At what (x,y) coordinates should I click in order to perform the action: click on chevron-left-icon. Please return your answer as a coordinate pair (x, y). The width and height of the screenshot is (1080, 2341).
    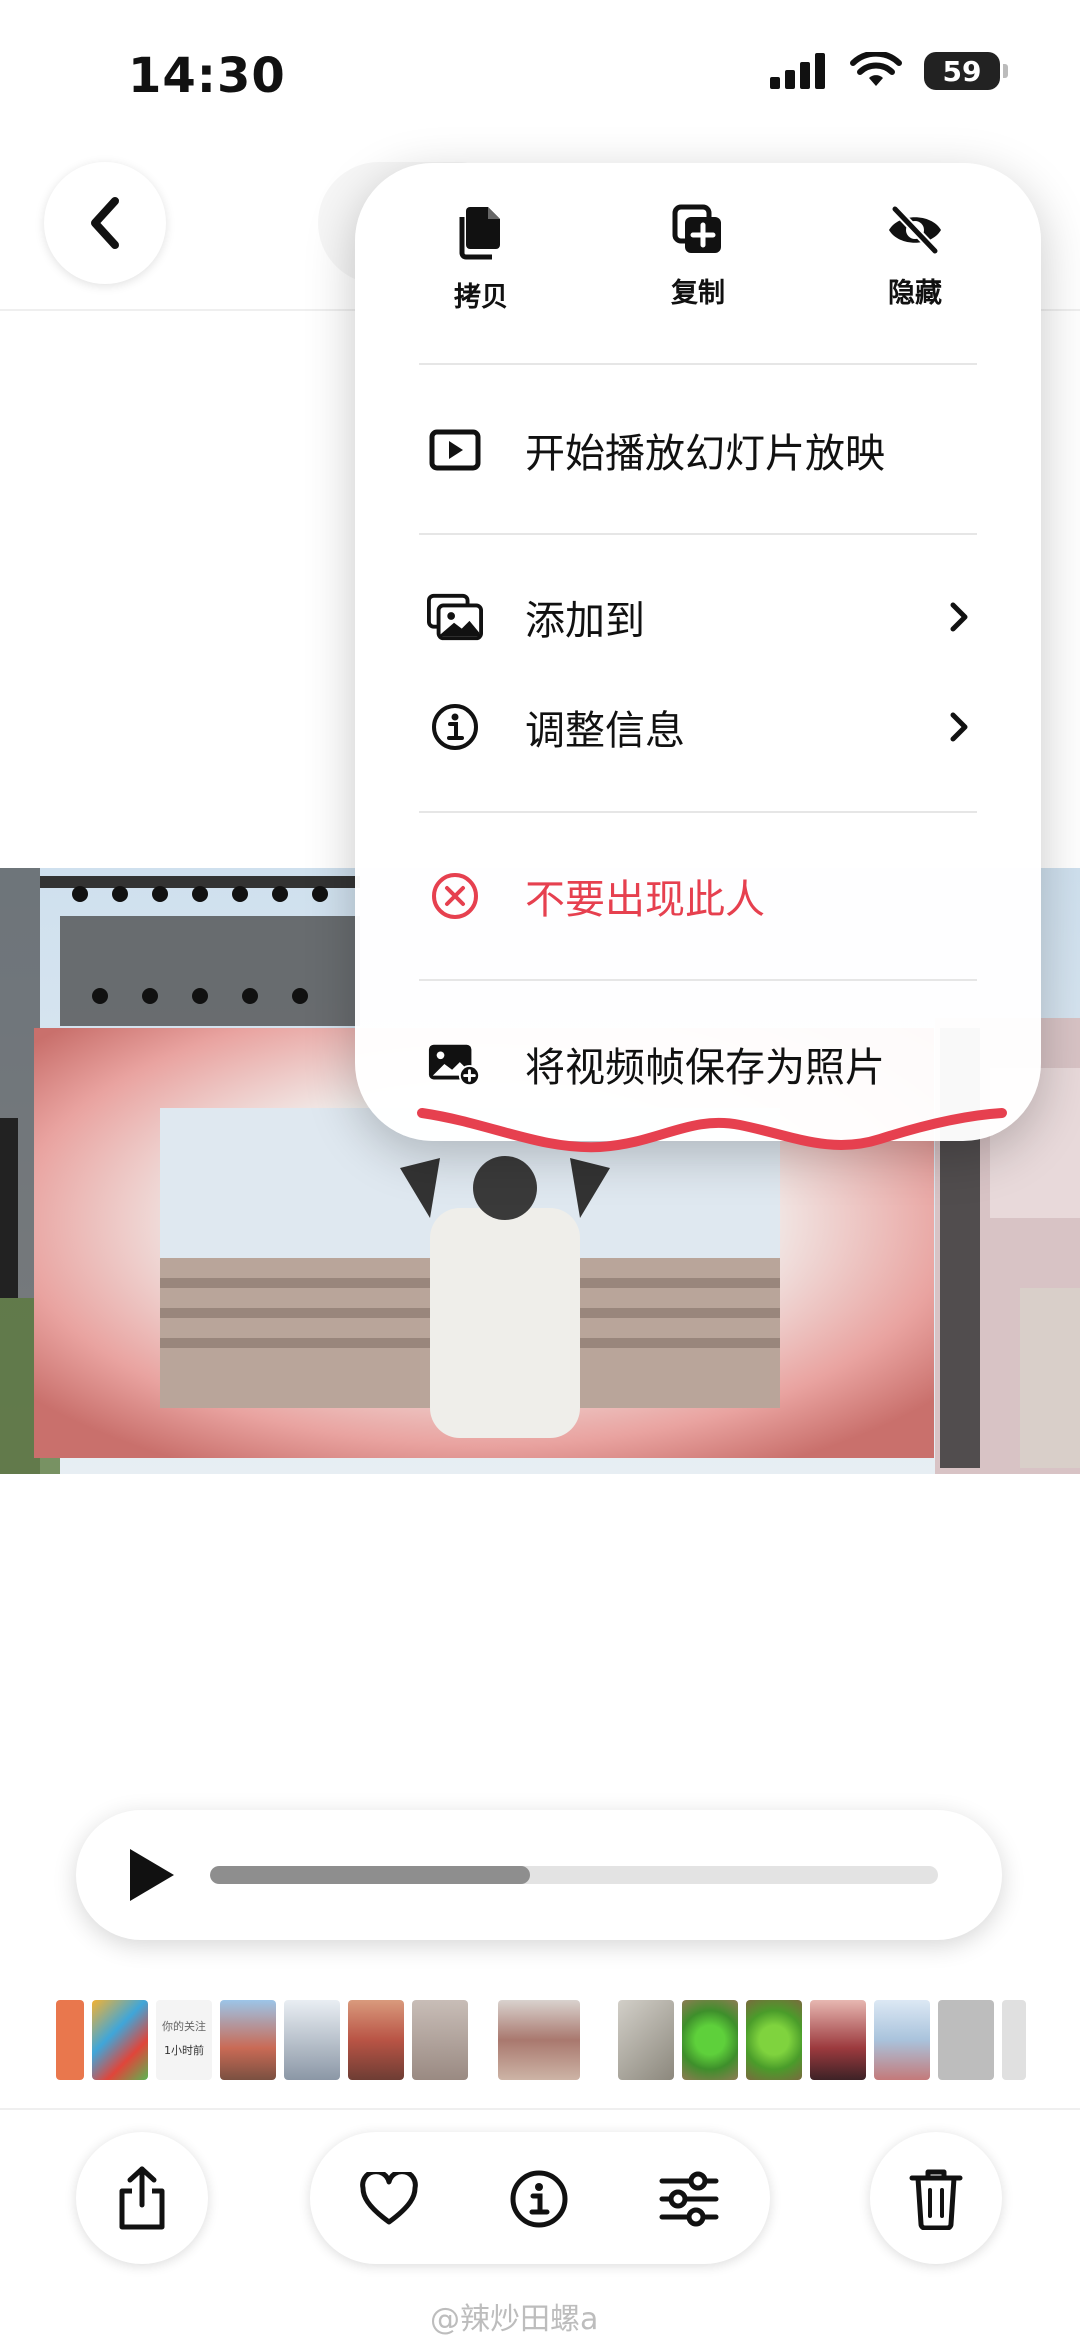
    Looking at the image, I should click on (105, 223).